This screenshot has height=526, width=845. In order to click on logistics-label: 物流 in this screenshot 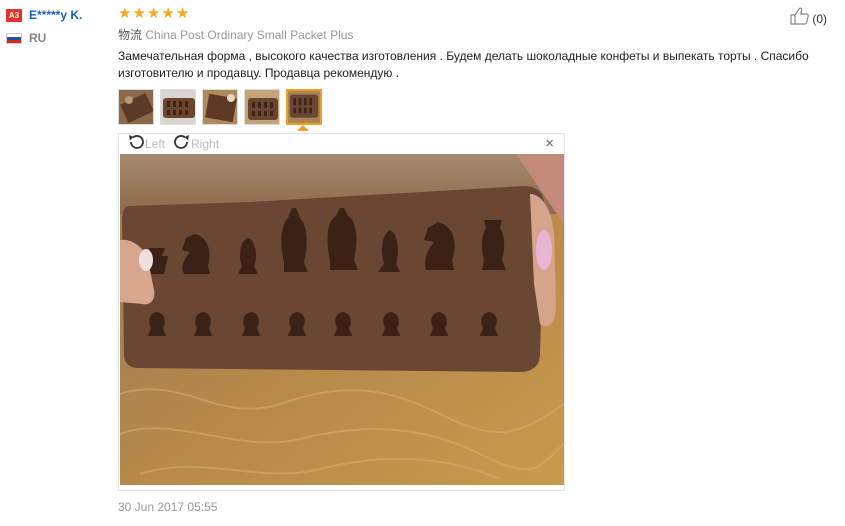, I will do `click(130, 35)`.